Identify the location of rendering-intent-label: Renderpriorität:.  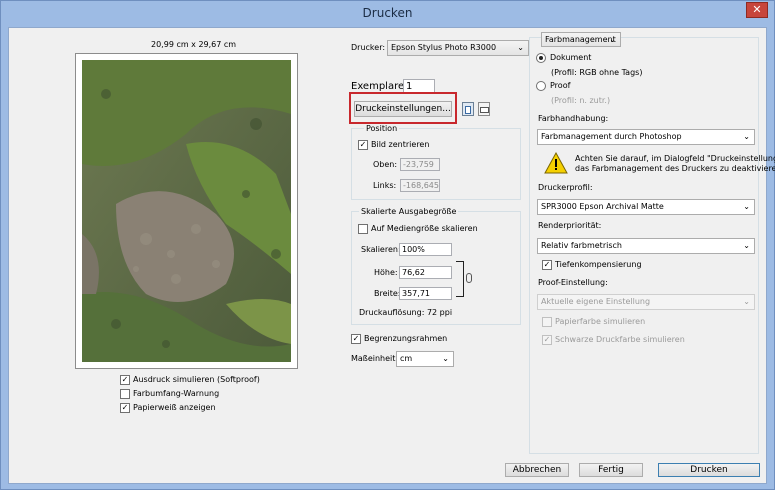
(570, 225).